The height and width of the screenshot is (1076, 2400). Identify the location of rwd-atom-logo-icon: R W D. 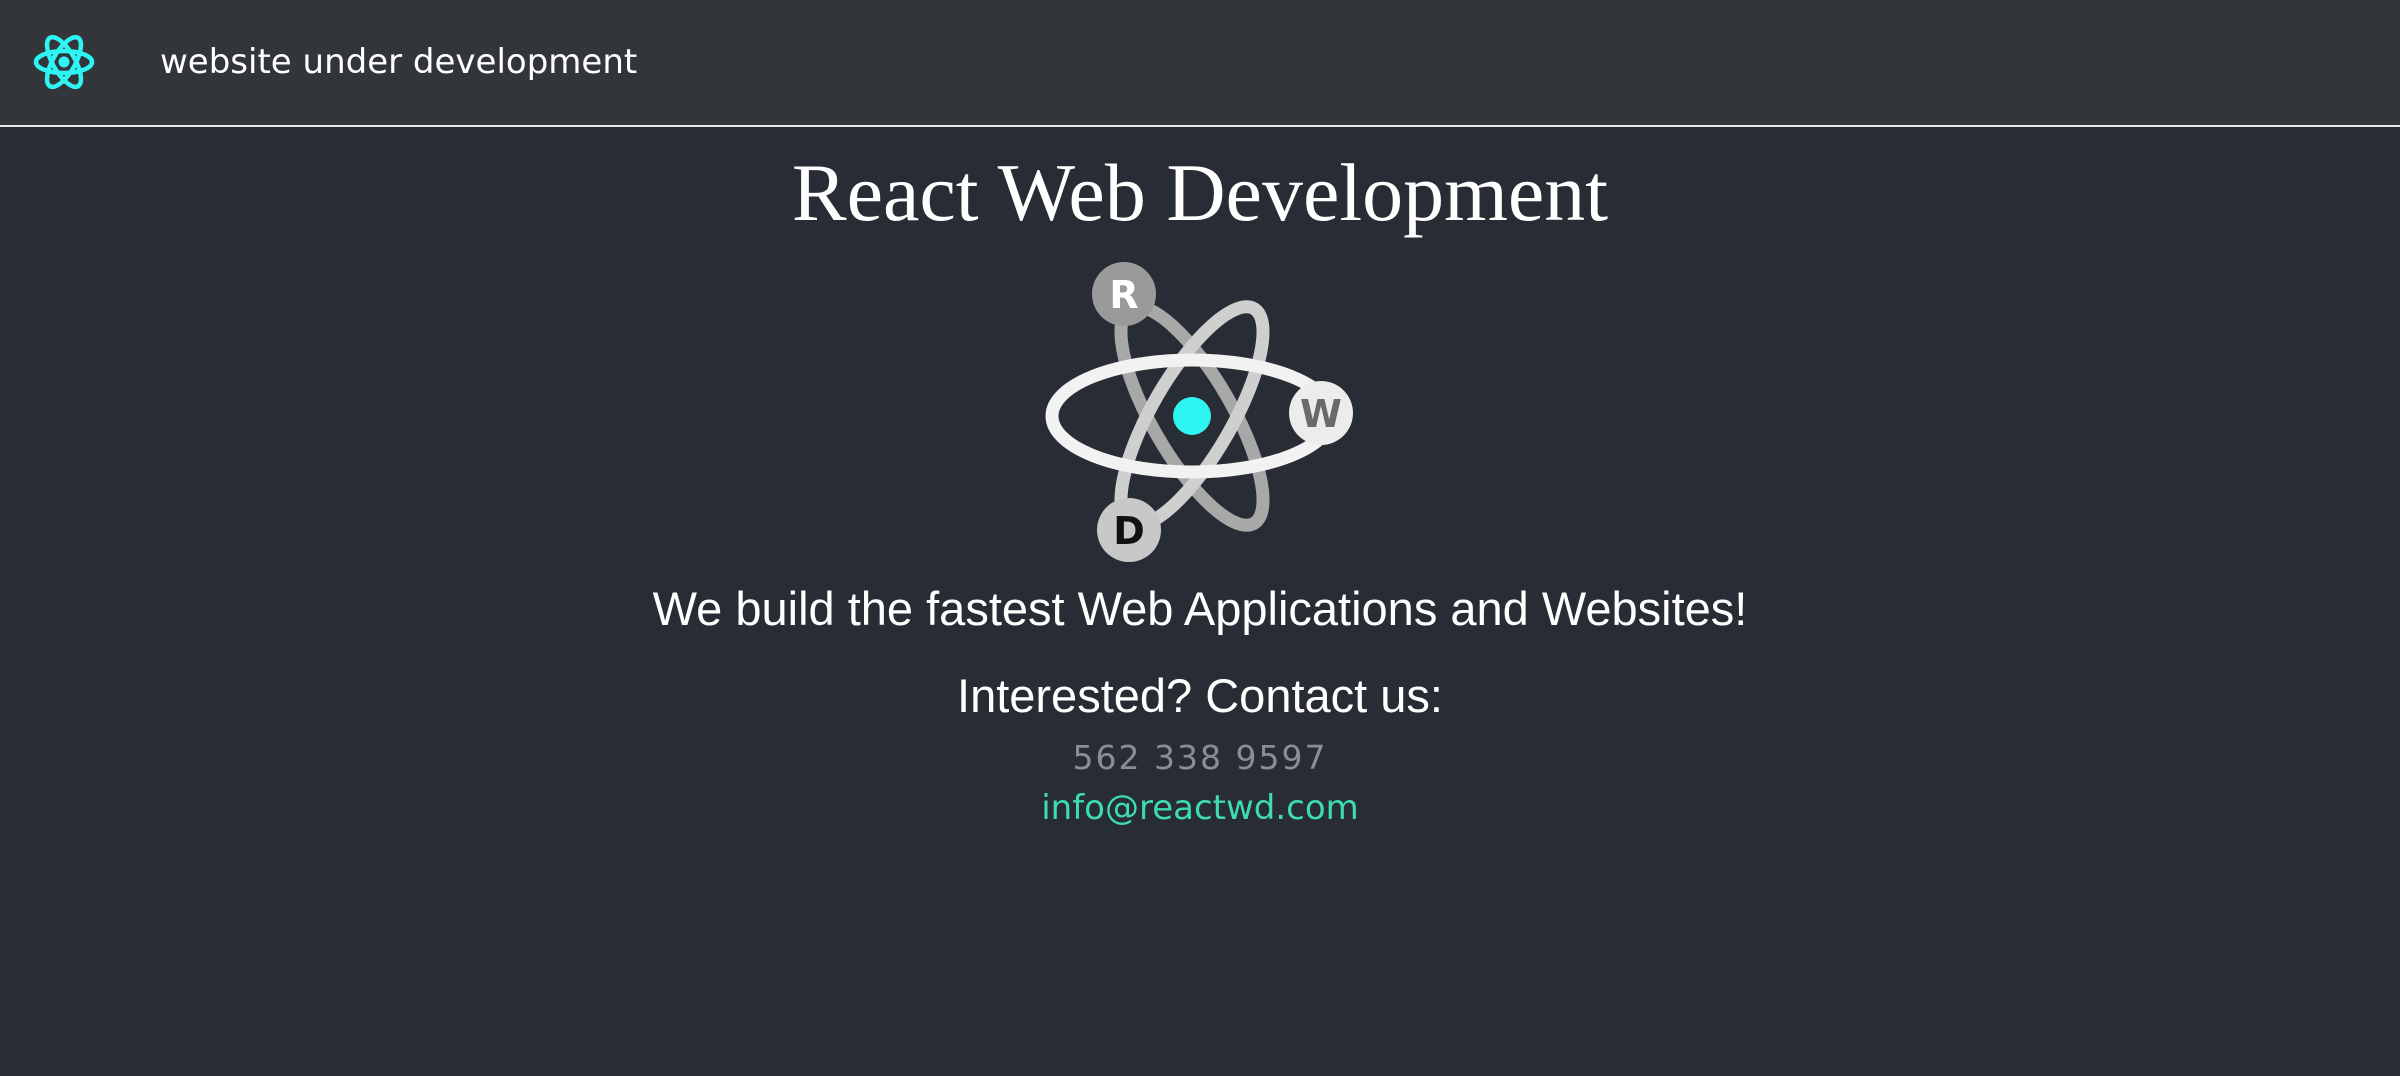
(1200, 410).